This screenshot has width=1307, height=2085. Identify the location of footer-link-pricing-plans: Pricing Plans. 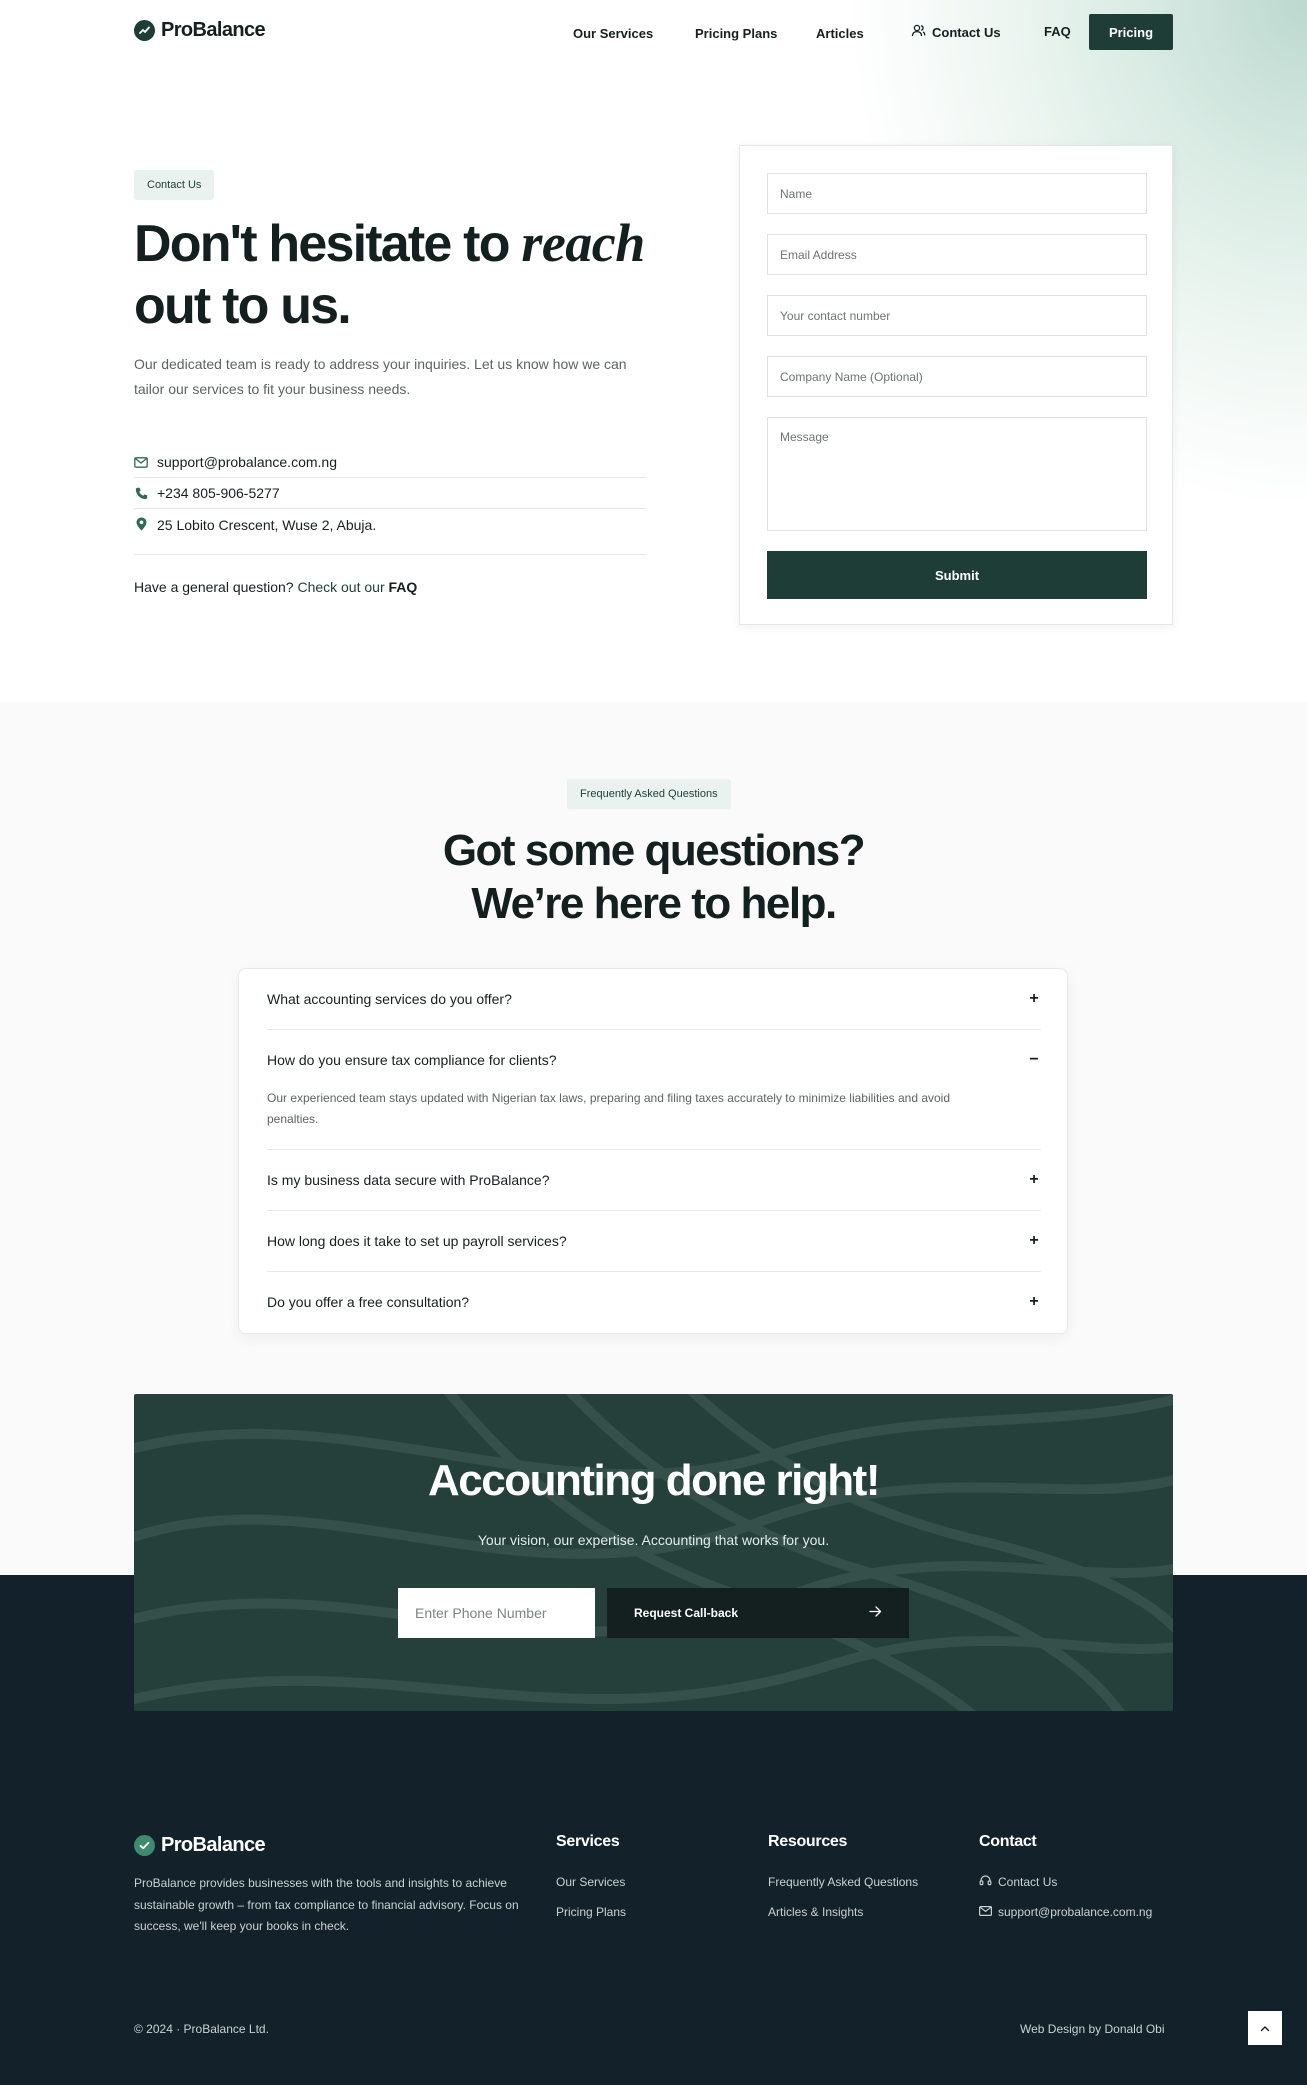
(591, 1912).